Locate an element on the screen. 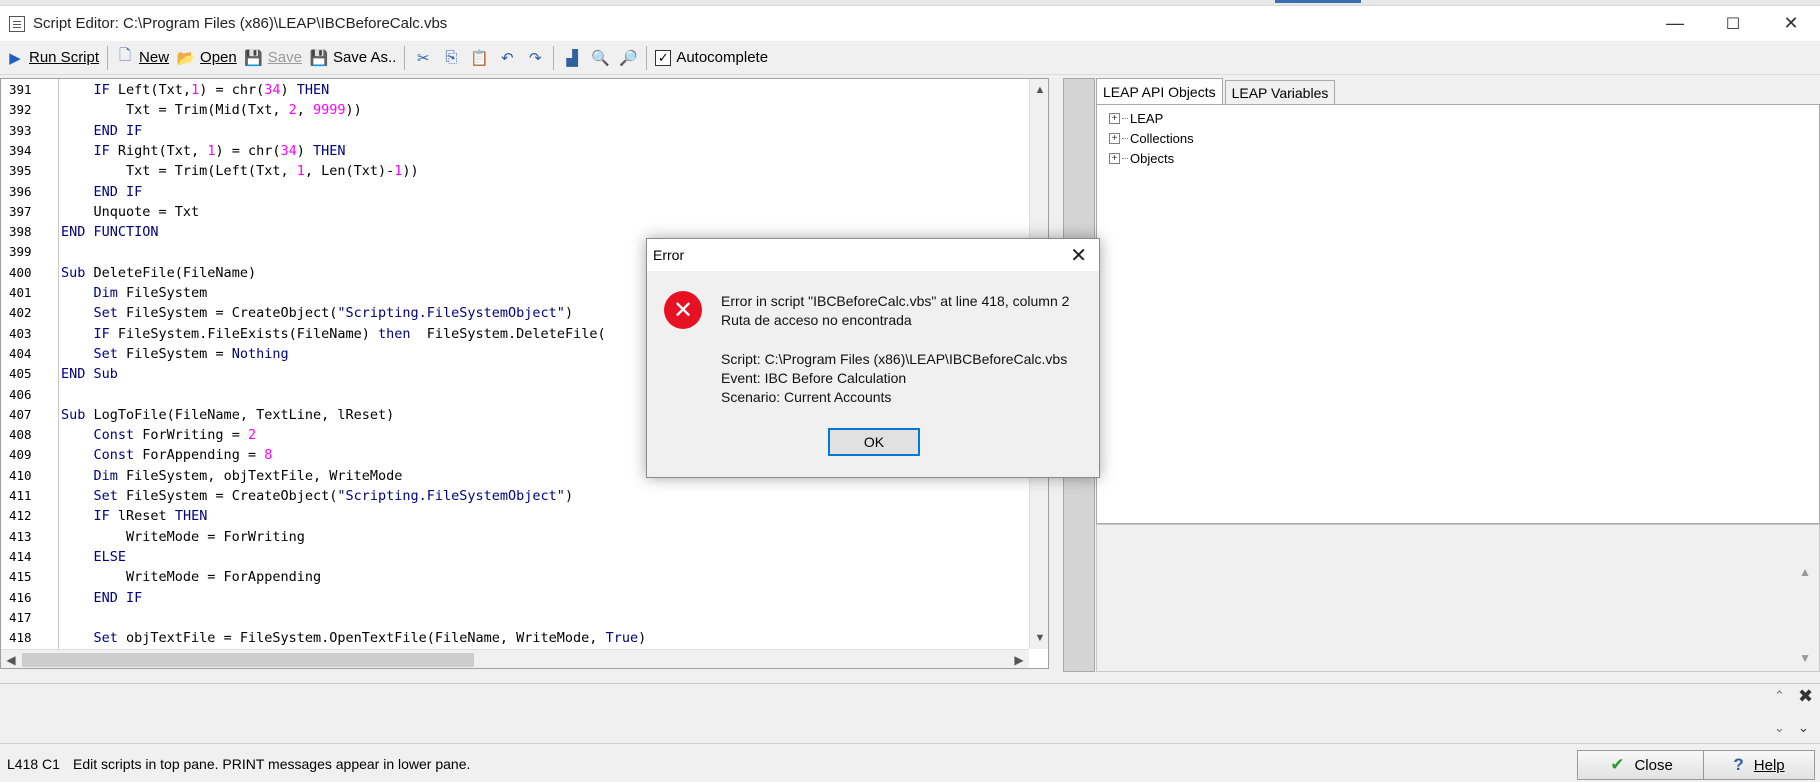 Image resolution: width=1820 pixels, height=782 pixels. save-as-label: Save As.. is located at coordinates (364, 57).